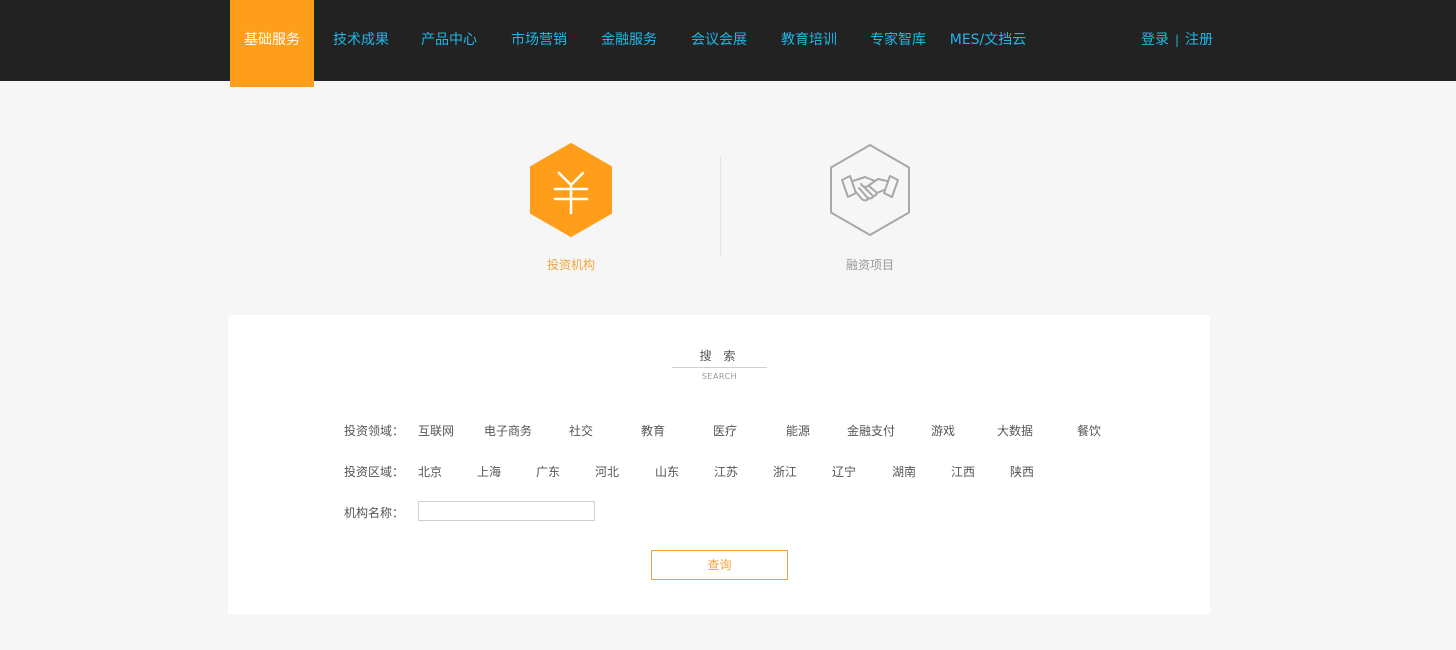  I want to click on investor-tab, so click(571, 190).